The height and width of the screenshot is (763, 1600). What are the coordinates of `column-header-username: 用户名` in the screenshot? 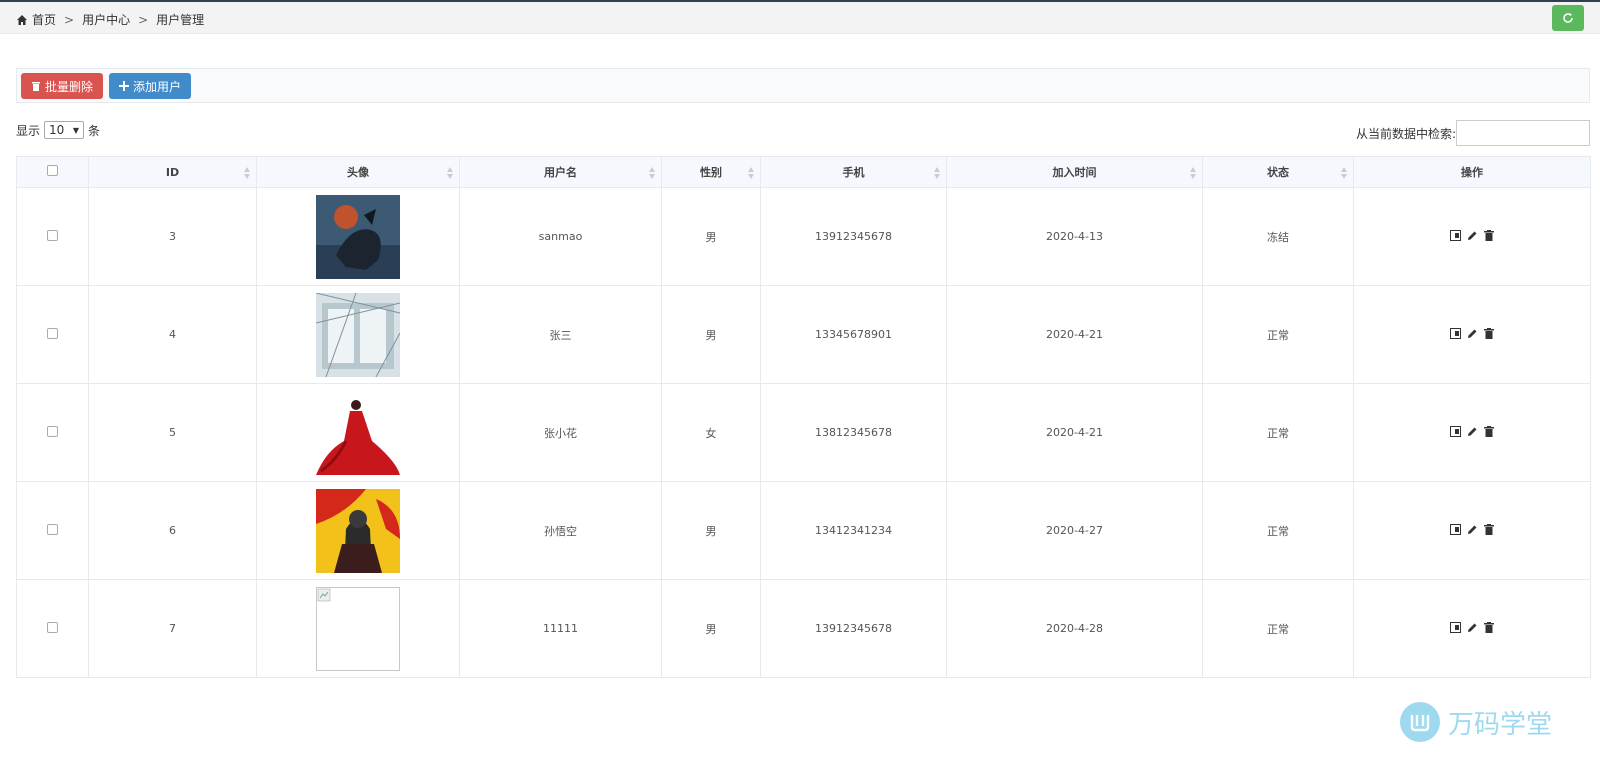 It's located at (560, 172).